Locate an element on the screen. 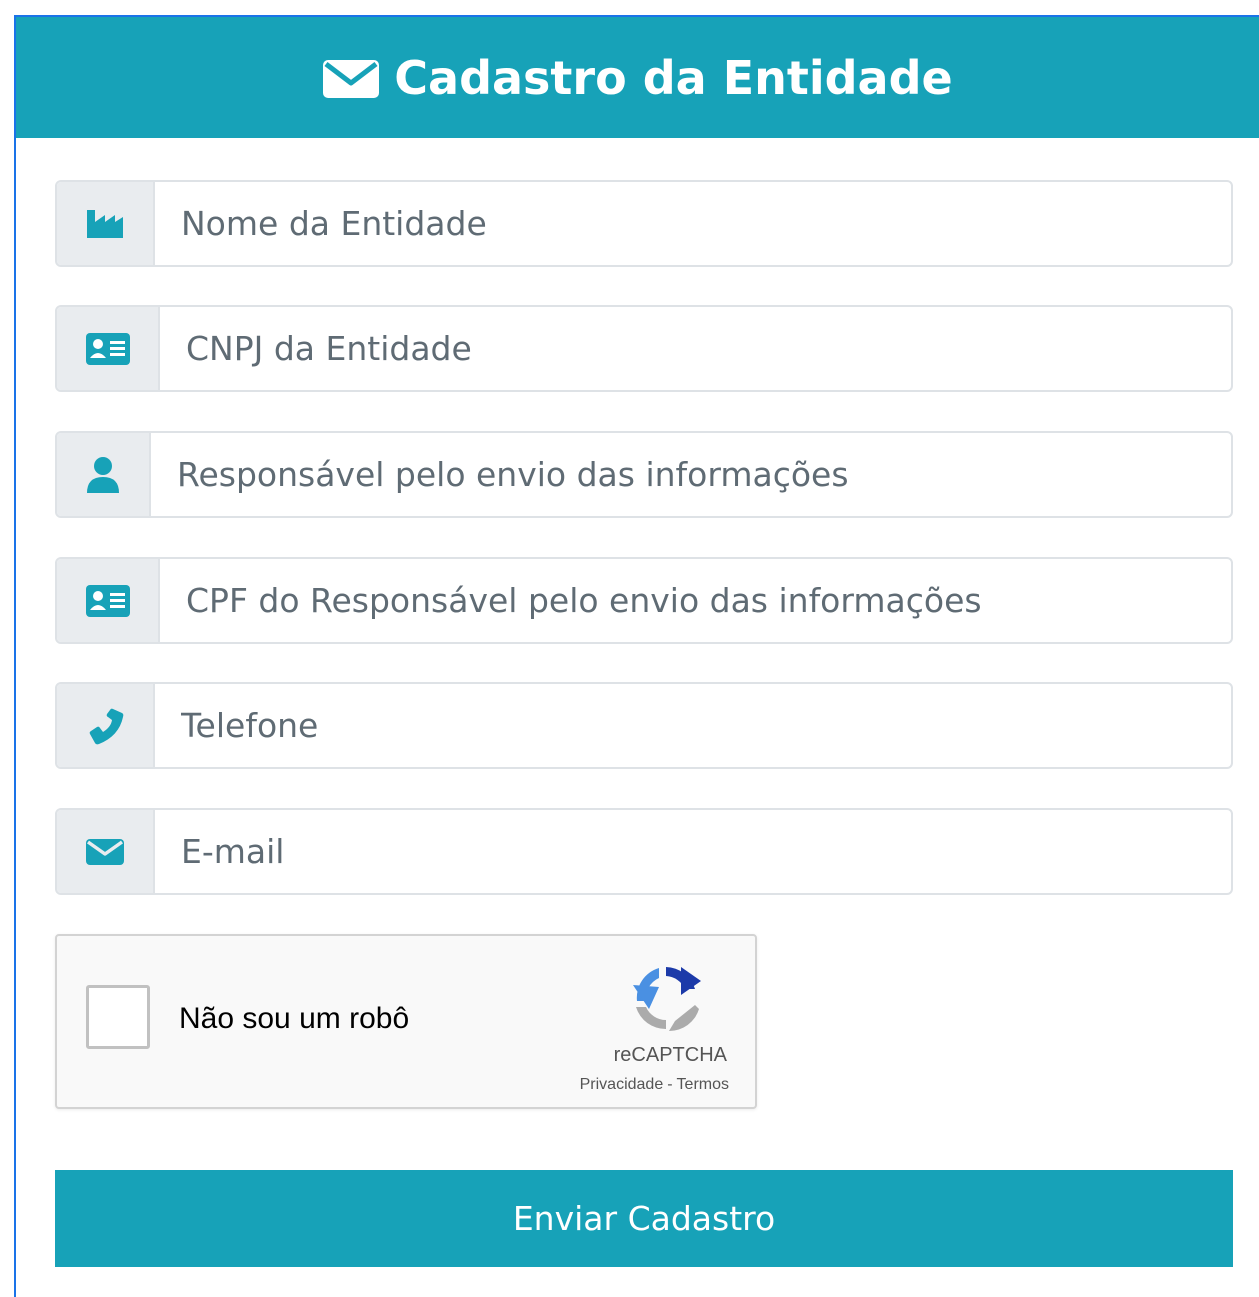 The image size is (1259, 1297). user-icon is located at coordinates (104, 474).